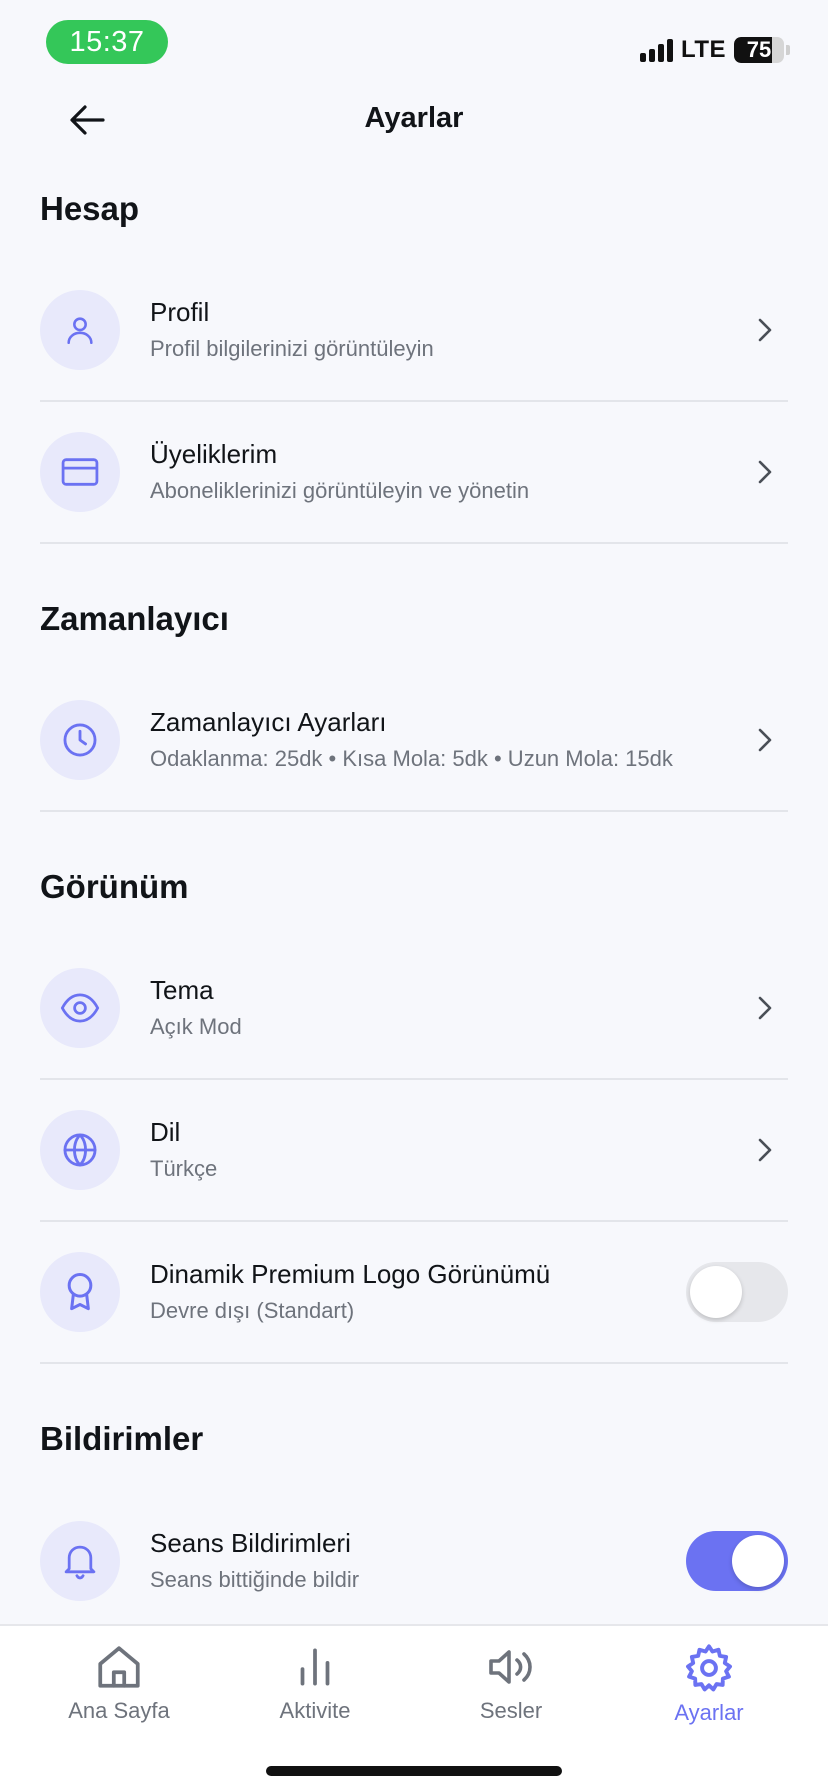  What do you see at coordinates (122, 1438) in the screenshot?
I see `section-title-notifications: Bildirimler` at bounding box center [122, 1438].